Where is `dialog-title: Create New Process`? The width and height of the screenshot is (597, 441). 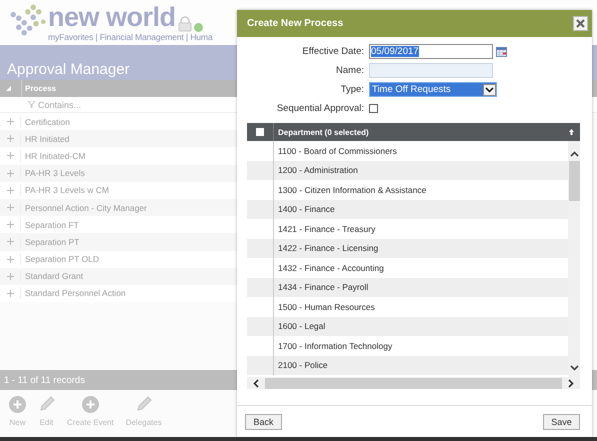
dialog-title: Create New Process is located at coordinates (295, 23).